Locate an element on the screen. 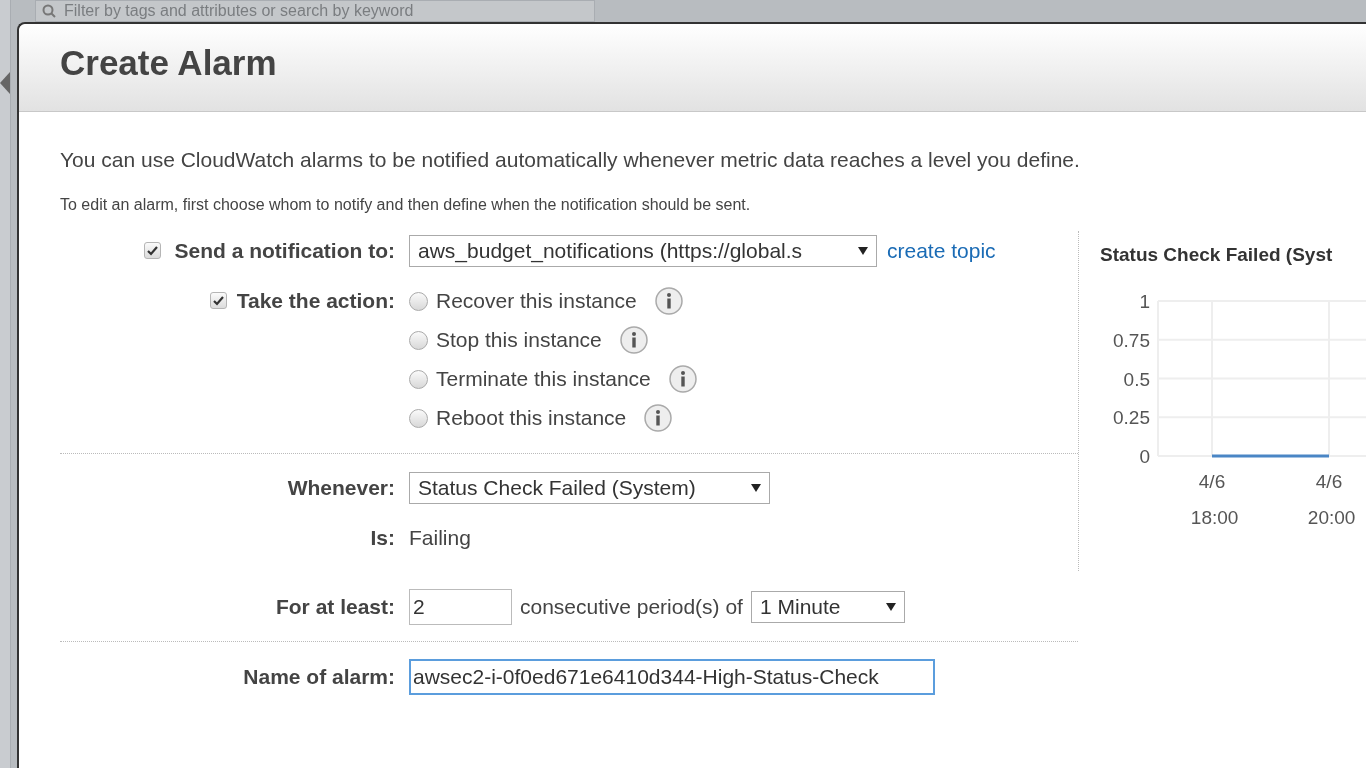 The height and width of the screenshot is (768, 1366). field-label: For at least: is located at coordinates (335, 607).